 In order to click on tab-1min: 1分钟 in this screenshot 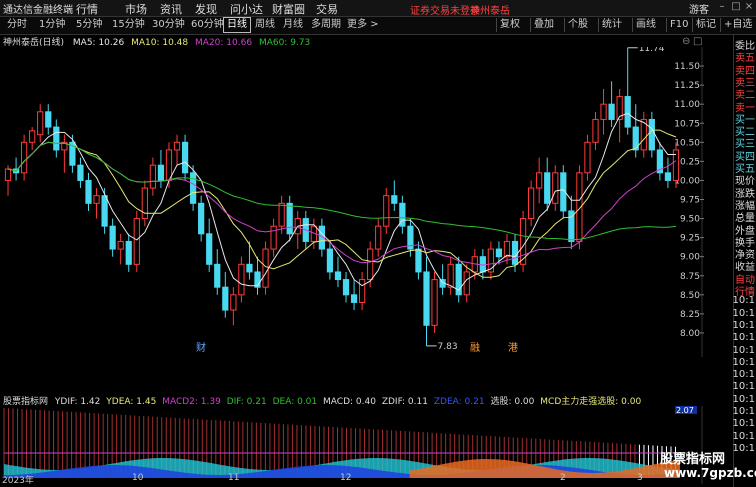, I will do `click(52, 25)`.